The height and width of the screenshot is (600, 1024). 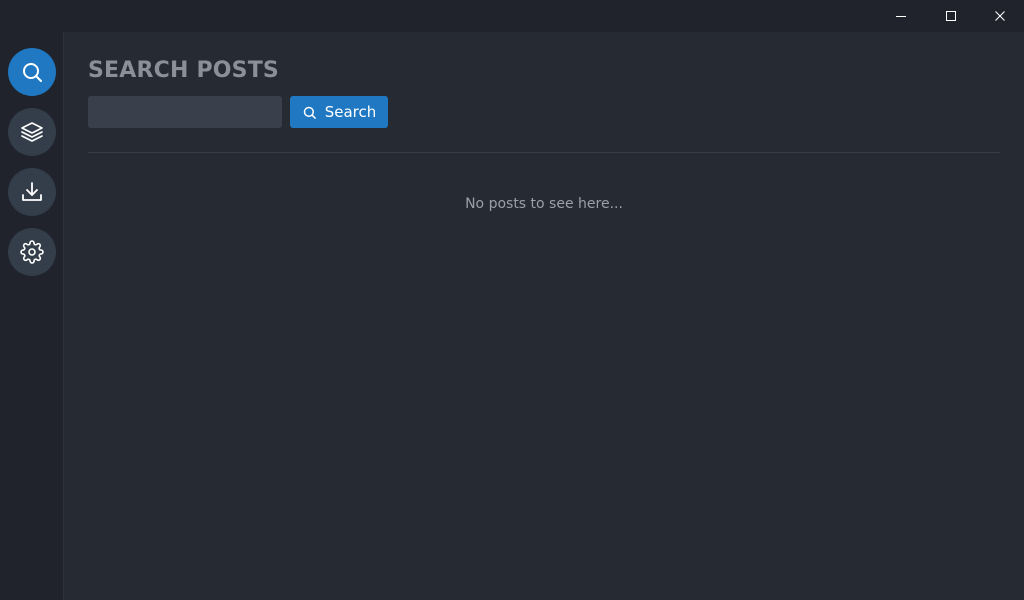 I want to click on sidebar-item-settings, so click(x=32, y=252).